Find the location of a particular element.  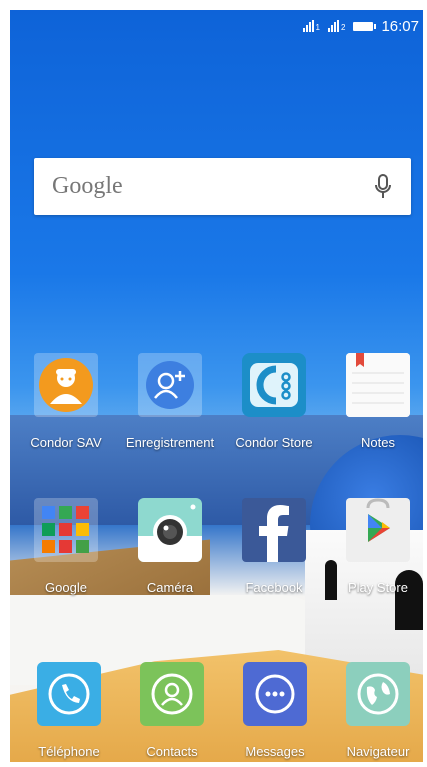

notepad-icon is located at coordinates (378, 385).